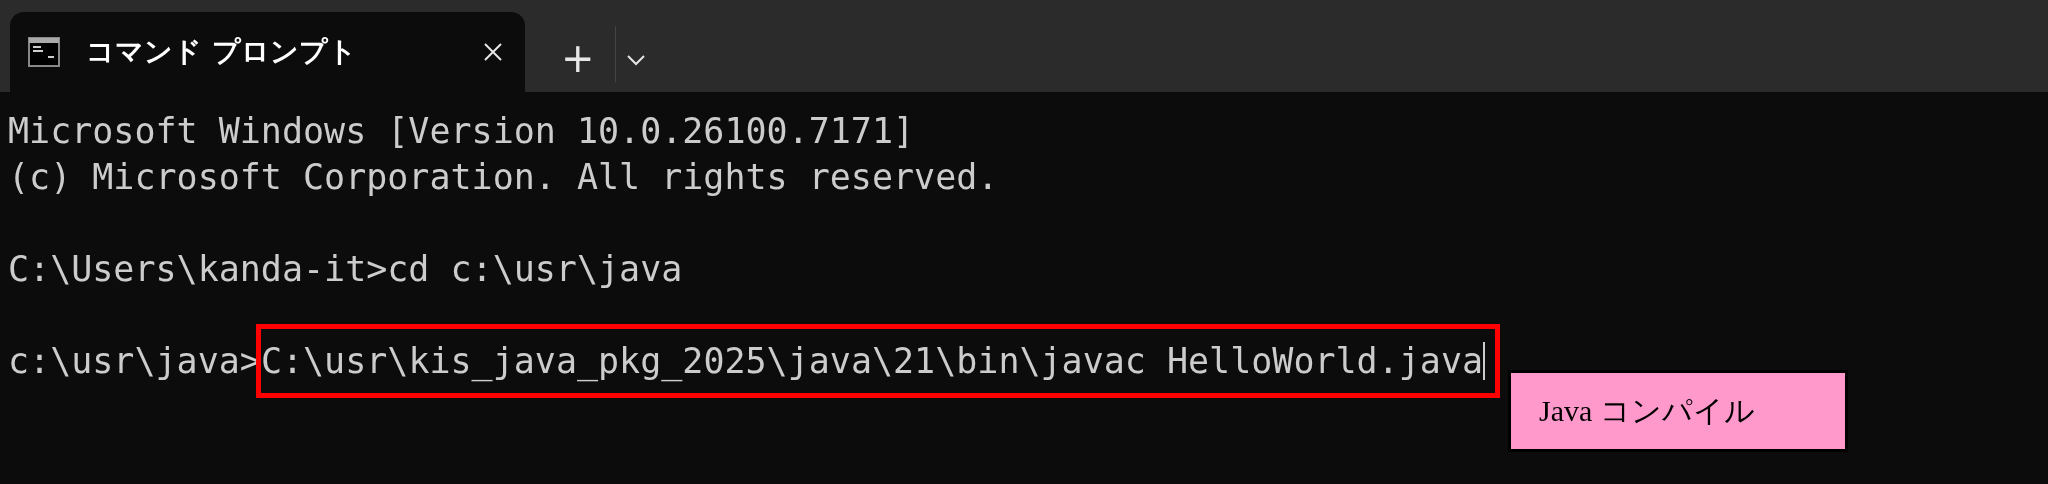 Image resolution: width=2048 pixels, height=484 pixels. What do you see at coordinates (461, 131) in the screenshot?
I see `console-text: Microsoft Windows [Version 10.0.26100.7171]` at bounding box center [461, 131].